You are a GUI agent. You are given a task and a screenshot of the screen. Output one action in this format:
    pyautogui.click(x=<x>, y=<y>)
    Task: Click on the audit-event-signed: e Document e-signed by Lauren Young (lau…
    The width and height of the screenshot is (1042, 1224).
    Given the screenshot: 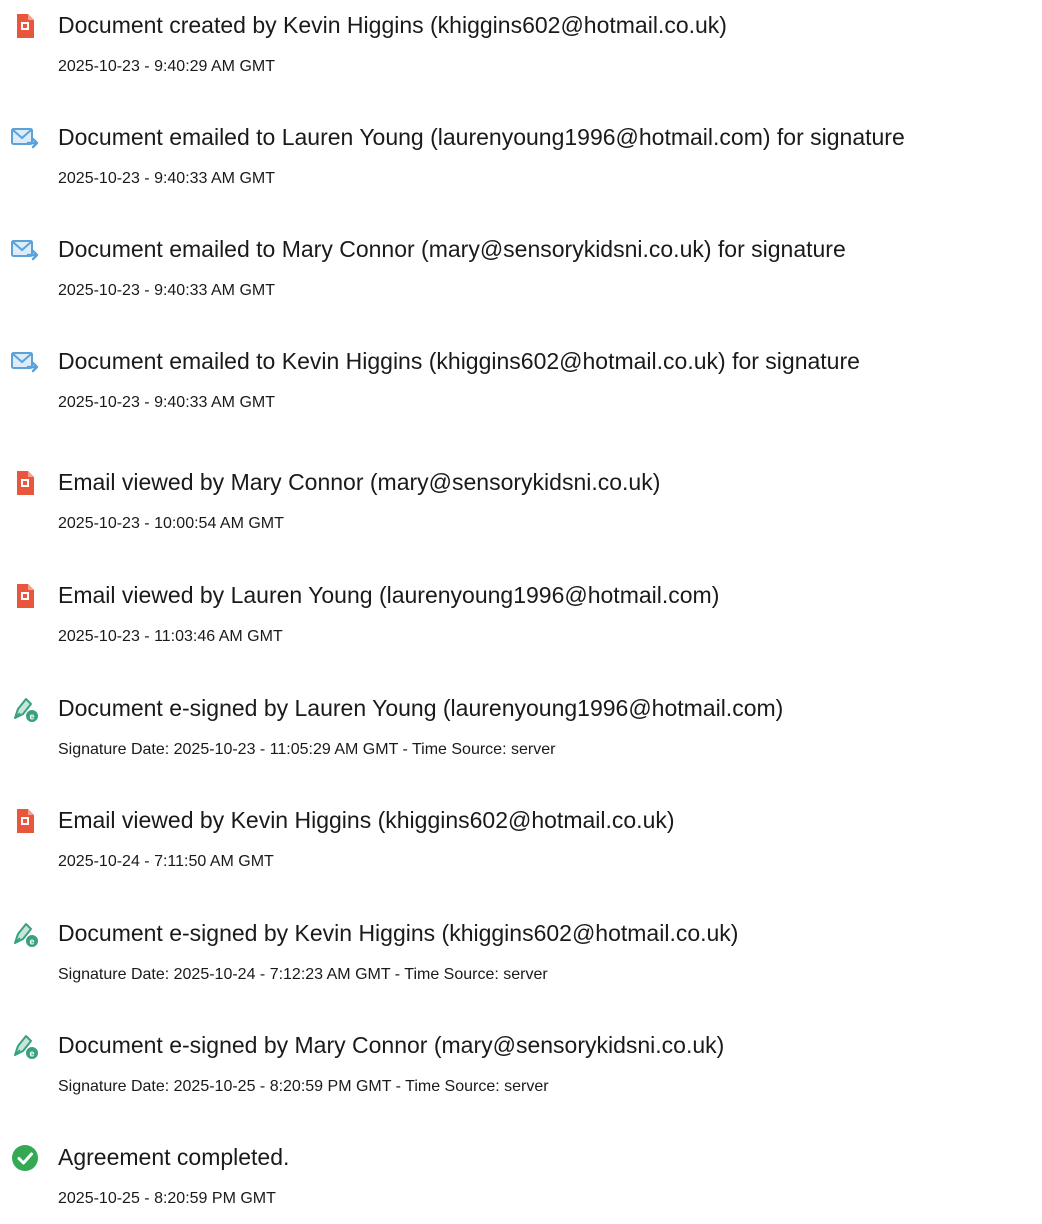 What is the action you would take?
    pyautogui.click(x=521, y=728)
    